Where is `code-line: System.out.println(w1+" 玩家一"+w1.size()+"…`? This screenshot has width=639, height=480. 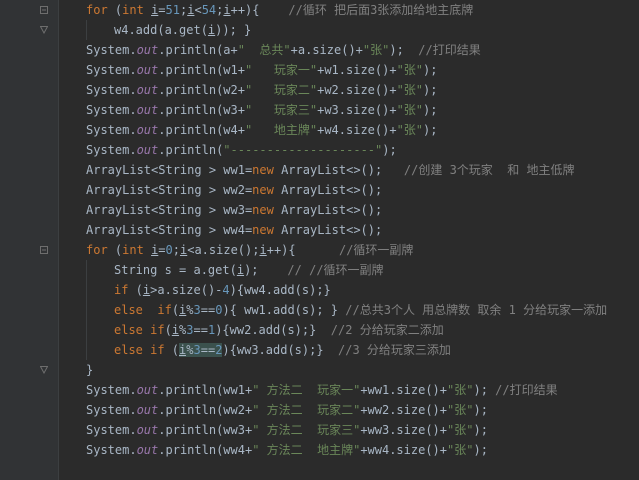
code-line: System.out.println(w1+" 玩家一"+w1.size()+"… is located at coordinates (348, 70).